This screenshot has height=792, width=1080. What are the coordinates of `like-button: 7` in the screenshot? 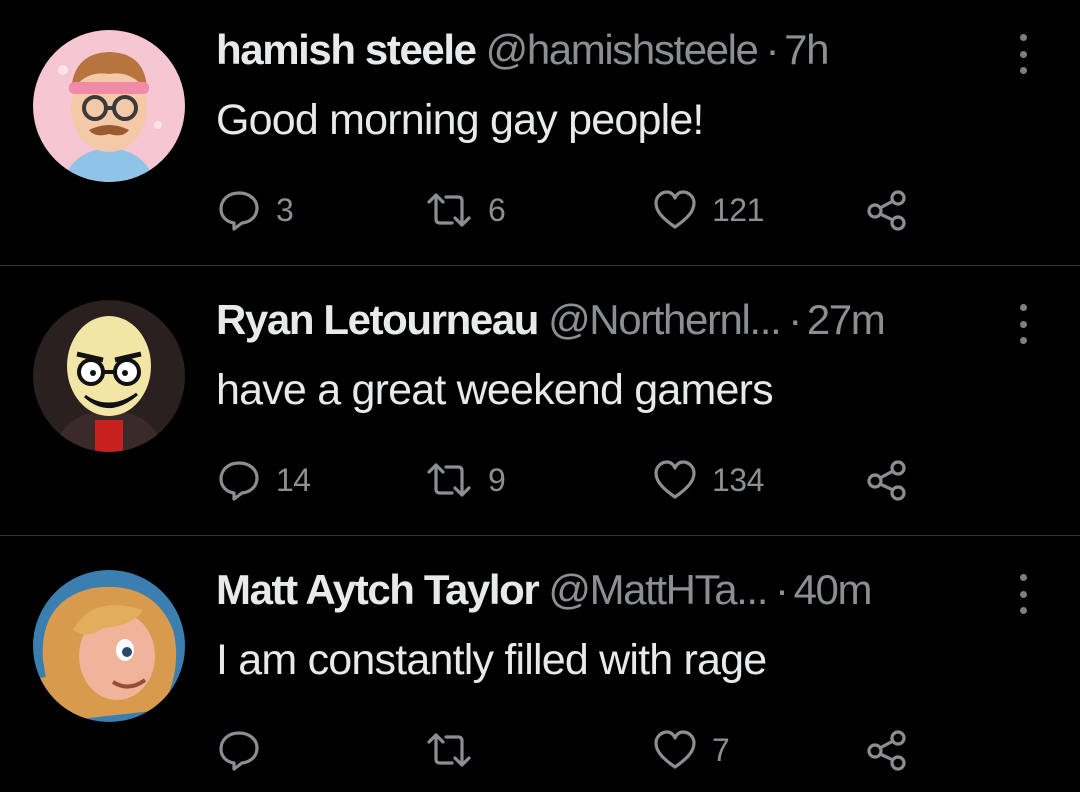 It's located at (691, 750).